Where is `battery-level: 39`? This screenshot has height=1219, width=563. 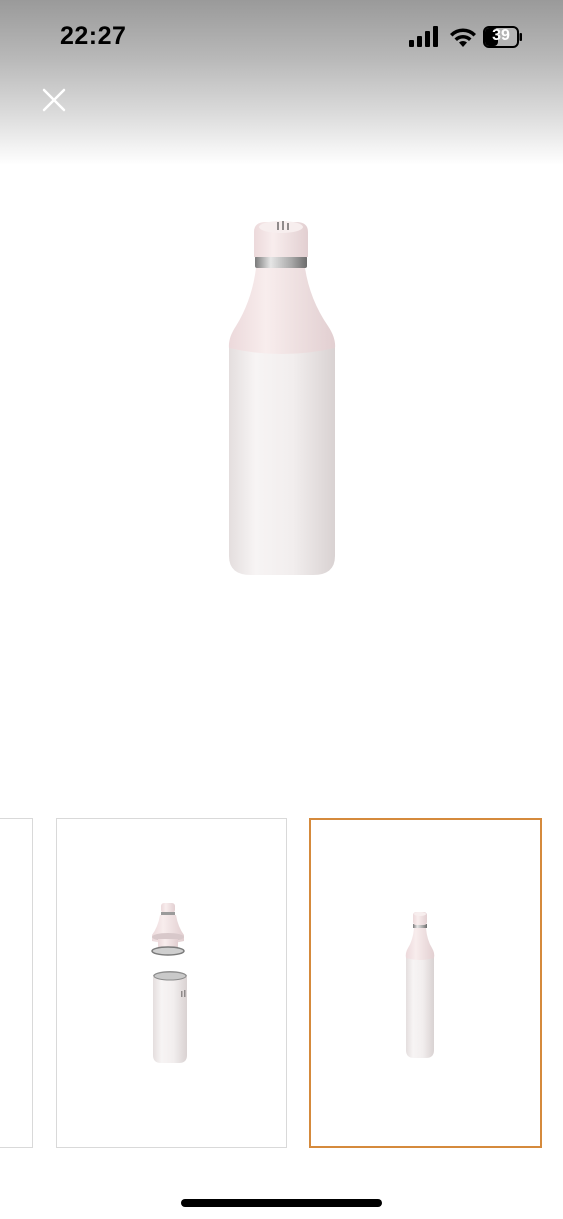 battery-level: 39 is located at coordinates (501, 35).